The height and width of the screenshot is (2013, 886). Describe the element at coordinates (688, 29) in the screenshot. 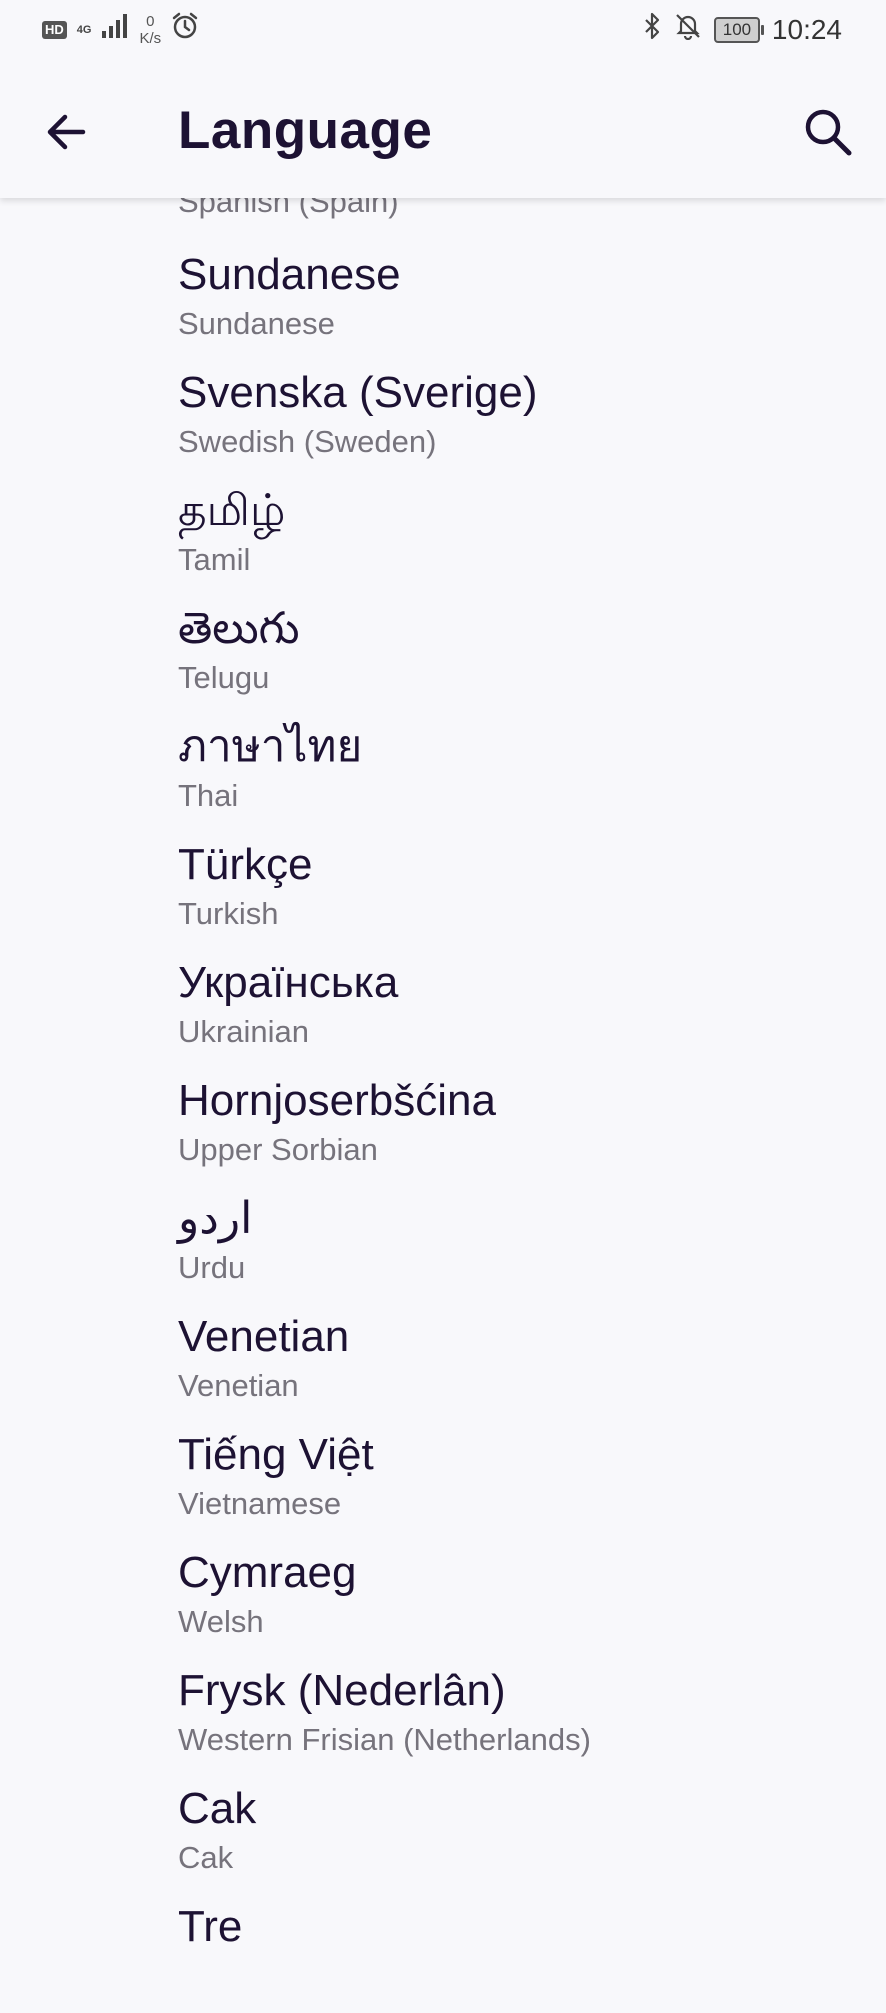

I see `bell-off-icon` at that location.